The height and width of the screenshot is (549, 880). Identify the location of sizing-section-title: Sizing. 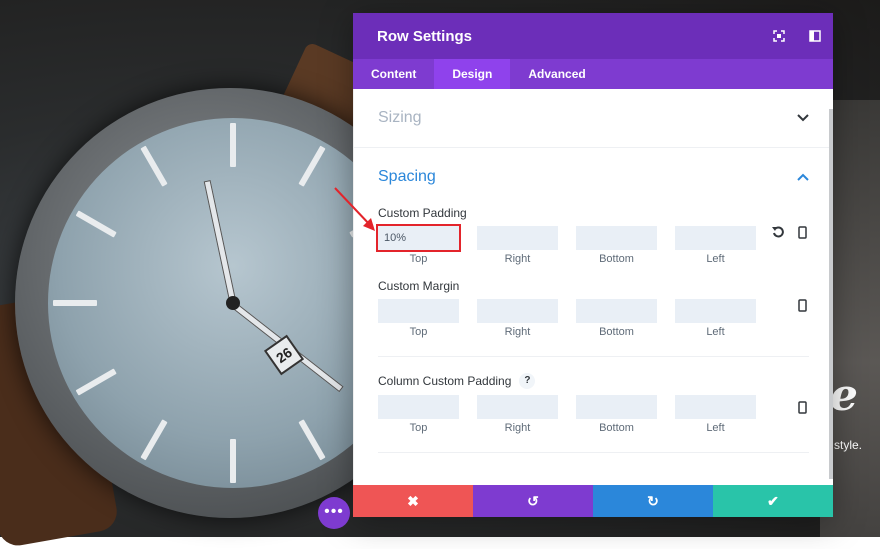
(400, 117).